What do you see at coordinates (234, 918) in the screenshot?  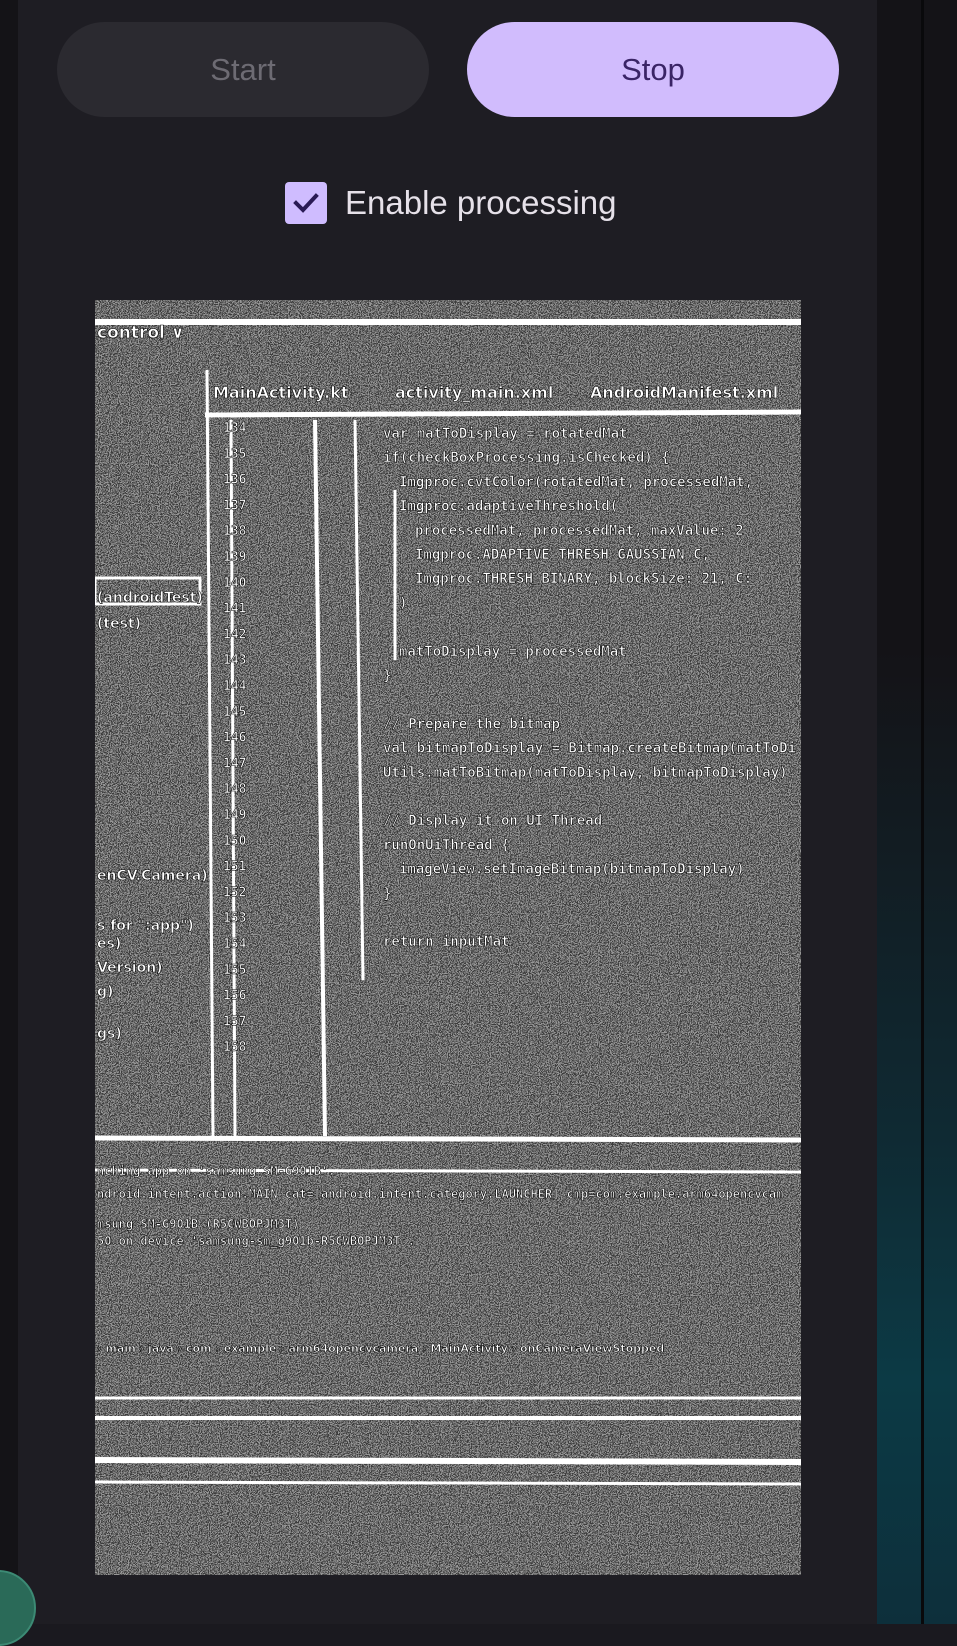 I see `ide-line-number: 153` at bounding box center [234, 918].